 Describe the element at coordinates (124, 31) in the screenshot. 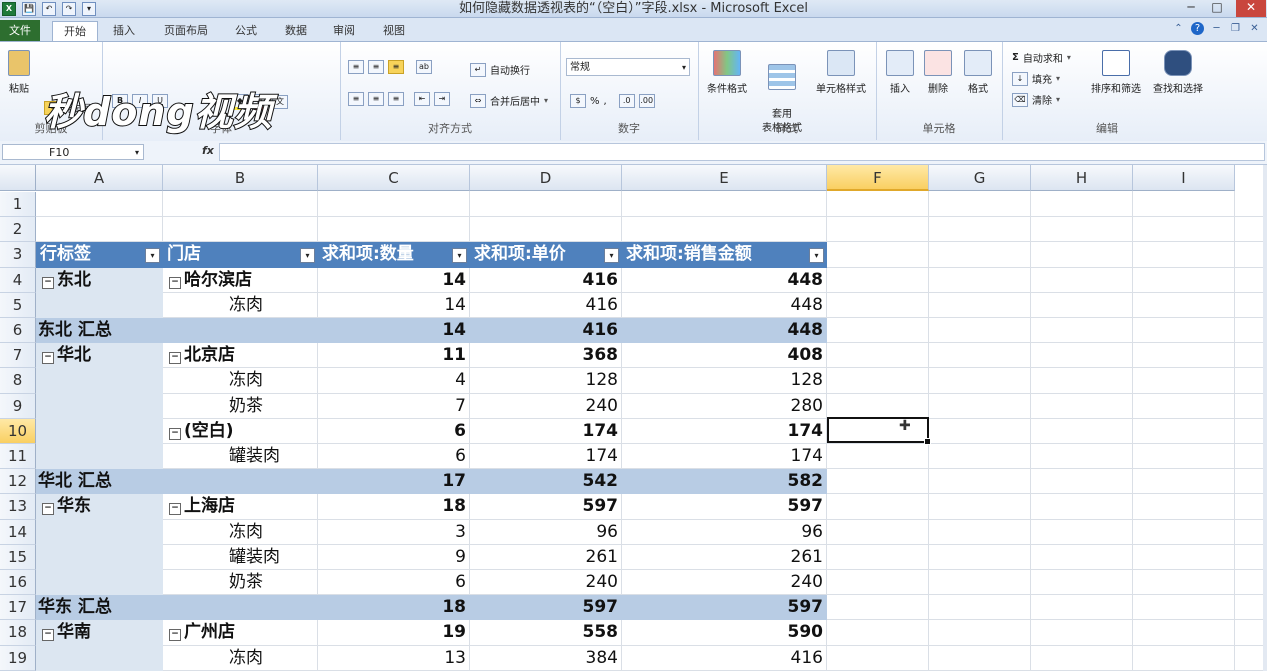

I see `tab-insert: 插入` at that location.